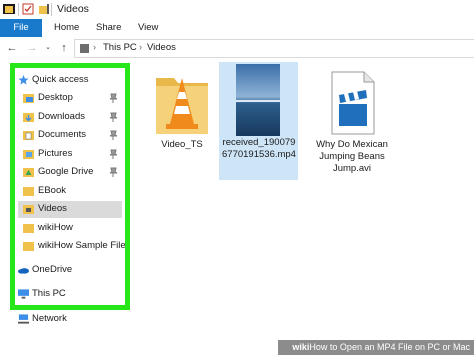  Describe the element at coordinates (73, 9) in the screenshot. I see `window-title: Videos` at that location.